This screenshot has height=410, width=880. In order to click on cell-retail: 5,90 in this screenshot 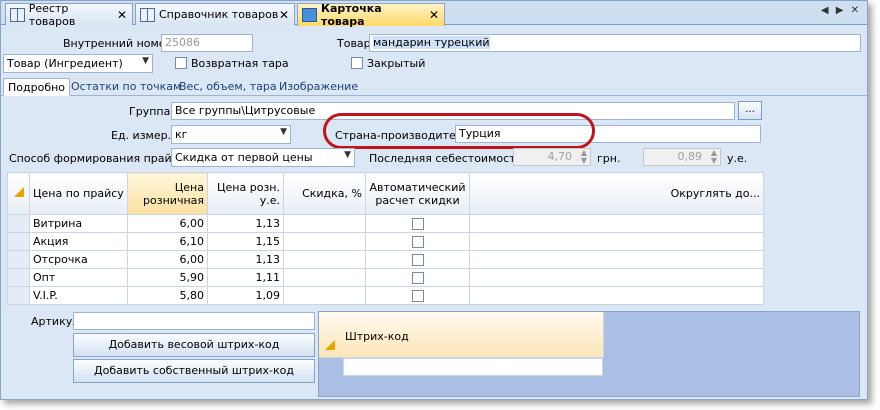, I will do `click(167, 277)`.